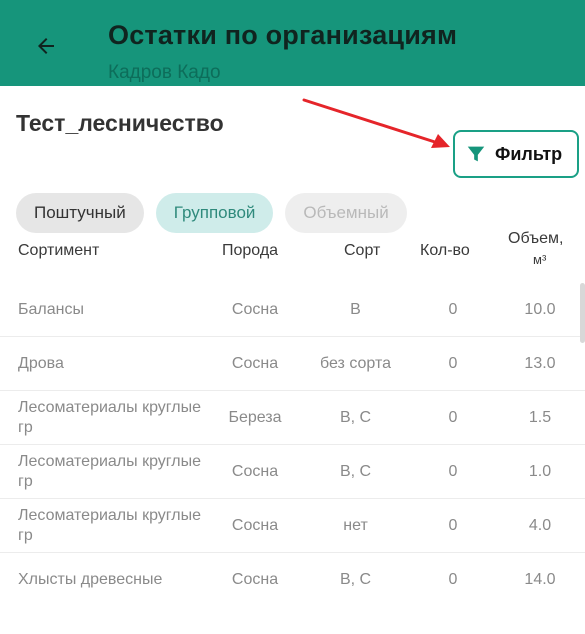 This screenshot has height=634, width=585. Describe the element at coordinates (476, 154) in the screenshot. I see `filter-funnel-icon` at that location.